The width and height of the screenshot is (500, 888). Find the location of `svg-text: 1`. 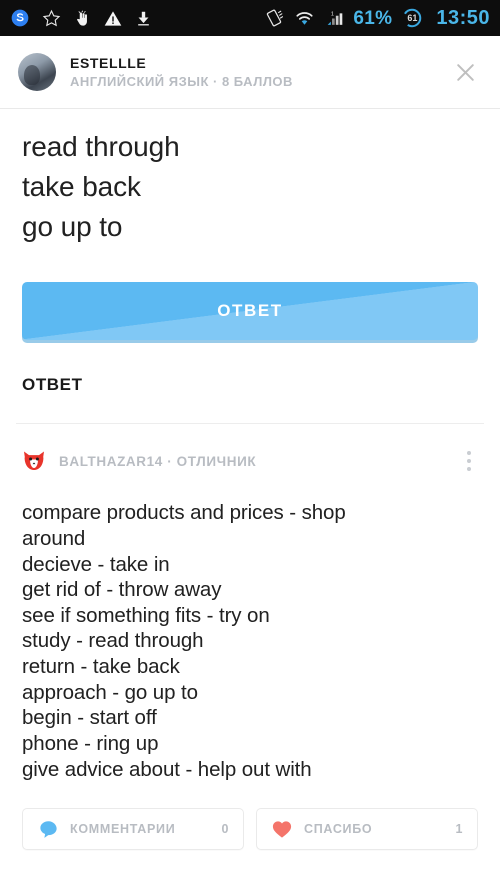

svg-text: 1 is located at coordinates (332, 14).